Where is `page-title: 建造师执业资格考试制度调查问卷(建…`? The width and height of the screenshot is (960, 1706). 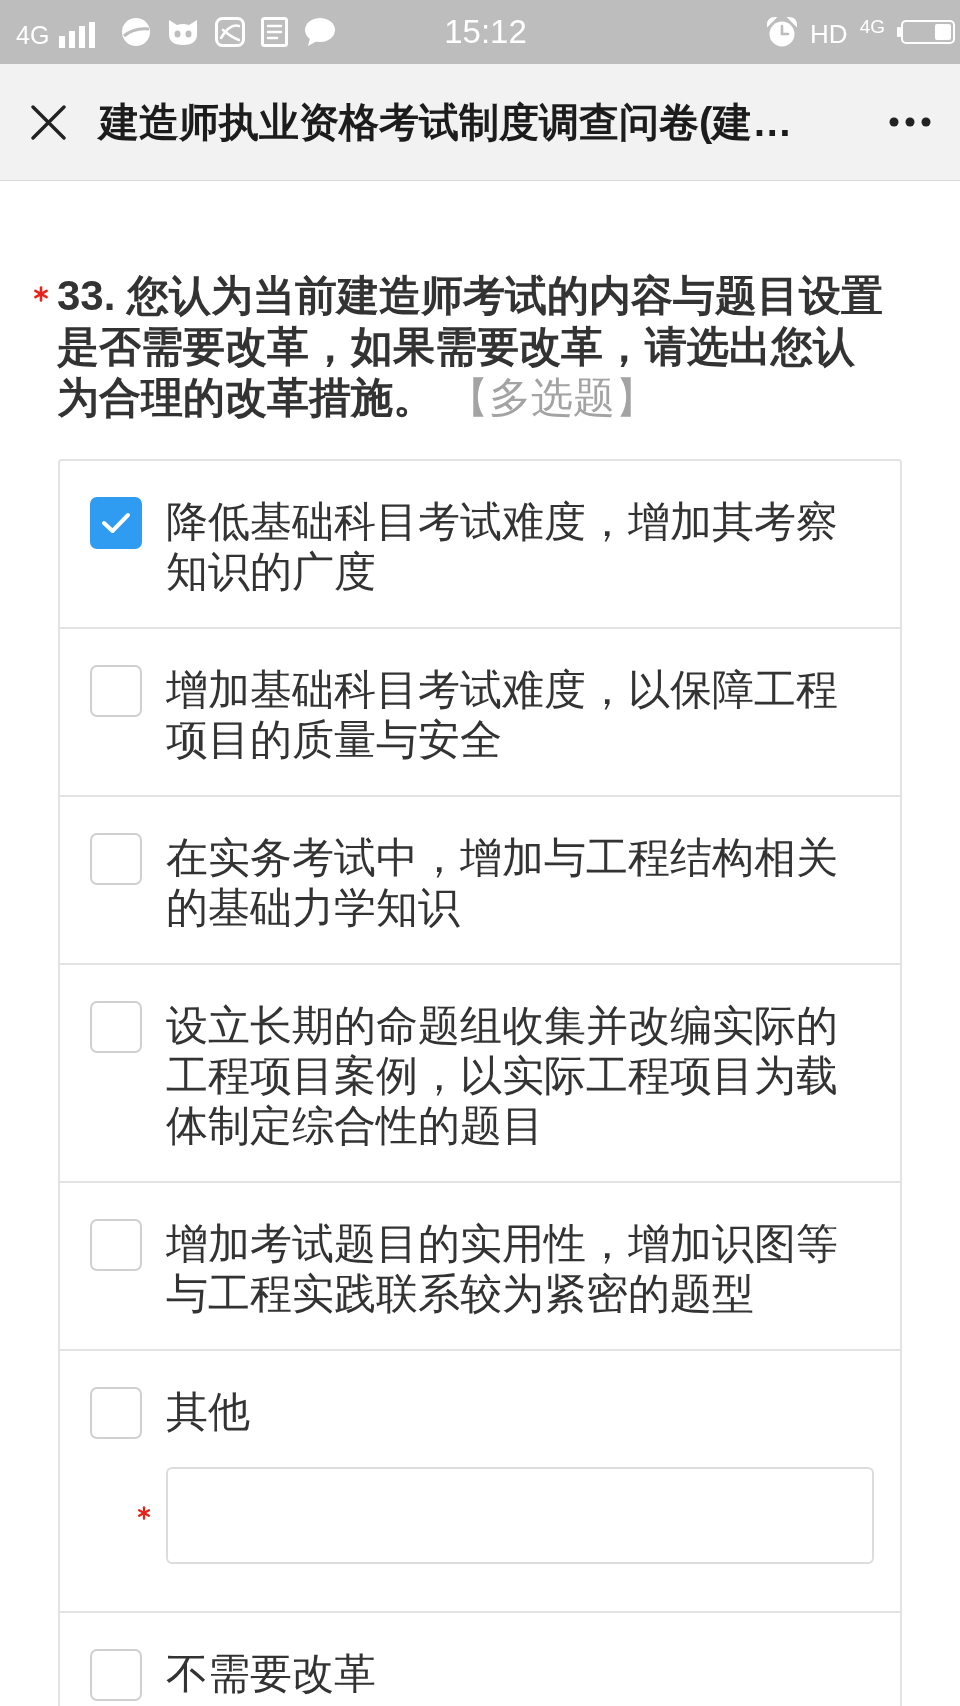
page-title: 建造师执业资格考试制度调查问卷(建… is located at coordinates (446, 122).